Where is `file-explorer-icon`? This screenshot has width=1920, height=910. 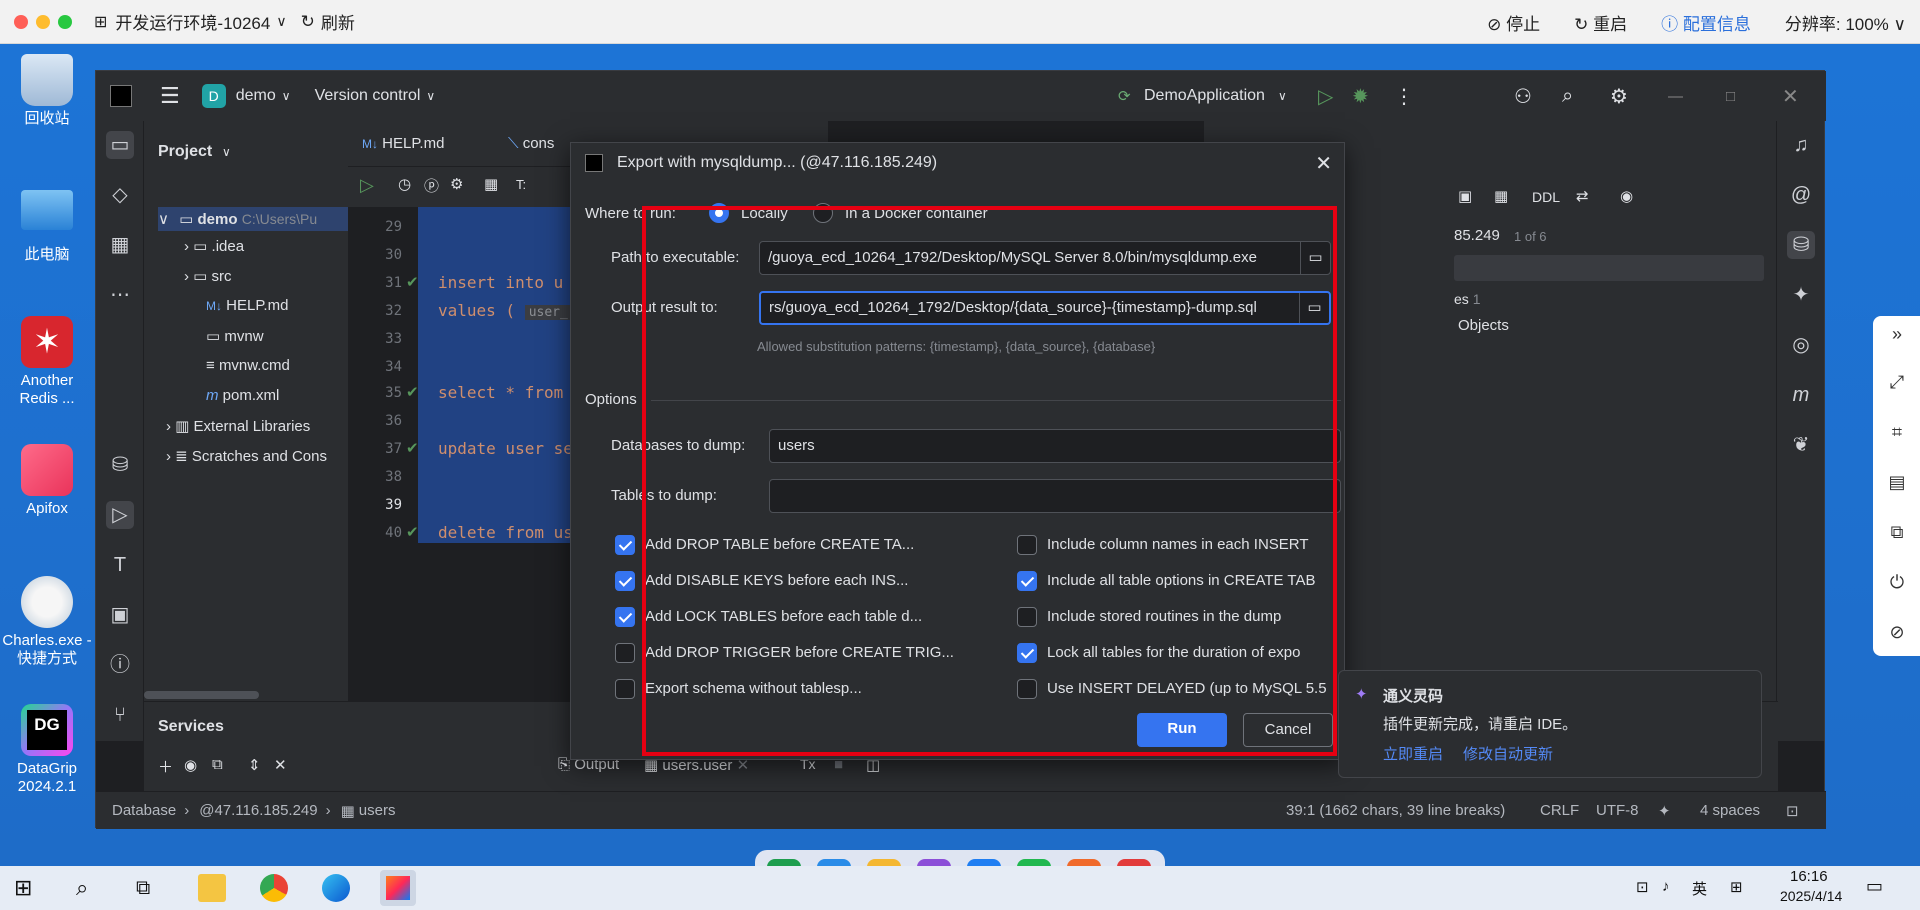
file-explorer-icon is located at coordinates (212, 888).